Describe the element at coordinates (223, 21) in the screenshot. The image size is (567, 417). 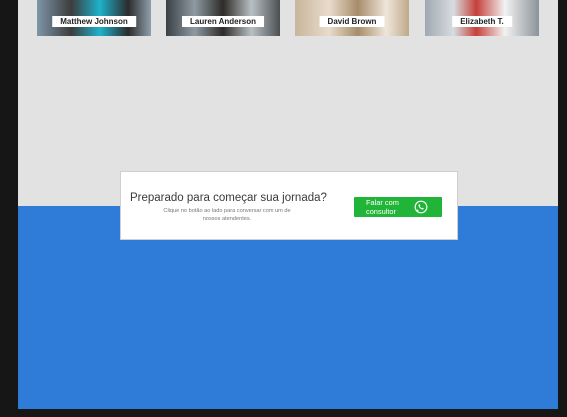
I see `team-member-name: Lauren Anderson` at that location.